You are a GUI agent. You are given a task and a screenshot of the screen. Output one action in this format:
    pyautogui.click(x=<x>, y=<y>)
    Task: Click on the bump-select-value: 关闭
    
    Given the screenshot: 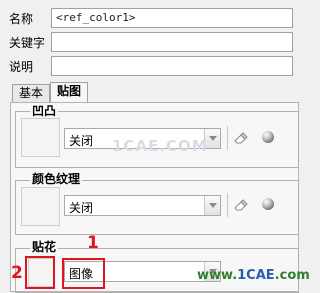 What is the action you would take?
    pyautogui.click(x=81, y=141)
    